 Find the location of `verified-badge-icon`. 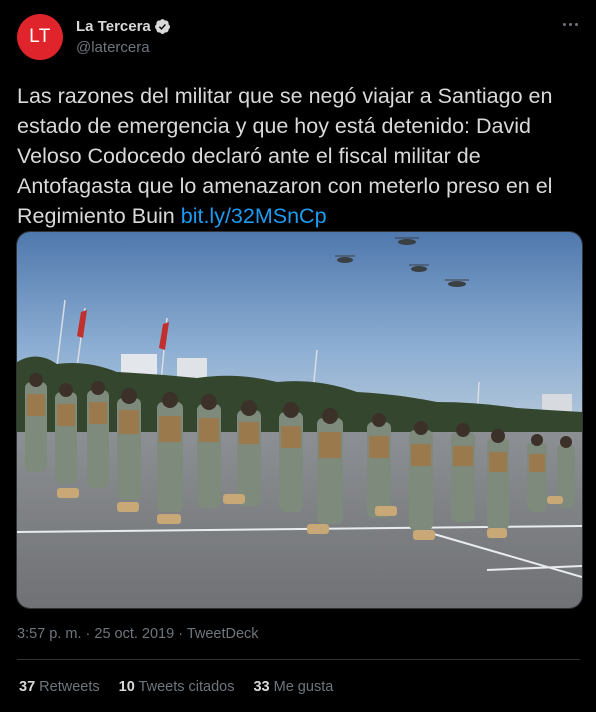

verified-badge-icon is located at coordinates (162, 26).